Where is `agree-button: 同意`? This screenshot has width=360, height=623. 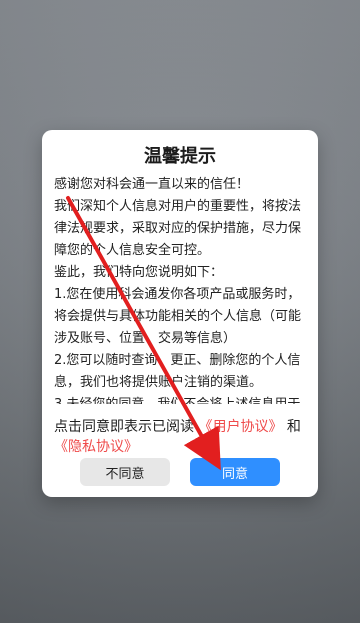 agree-button: 同意 is located at coordinates (235, 472).